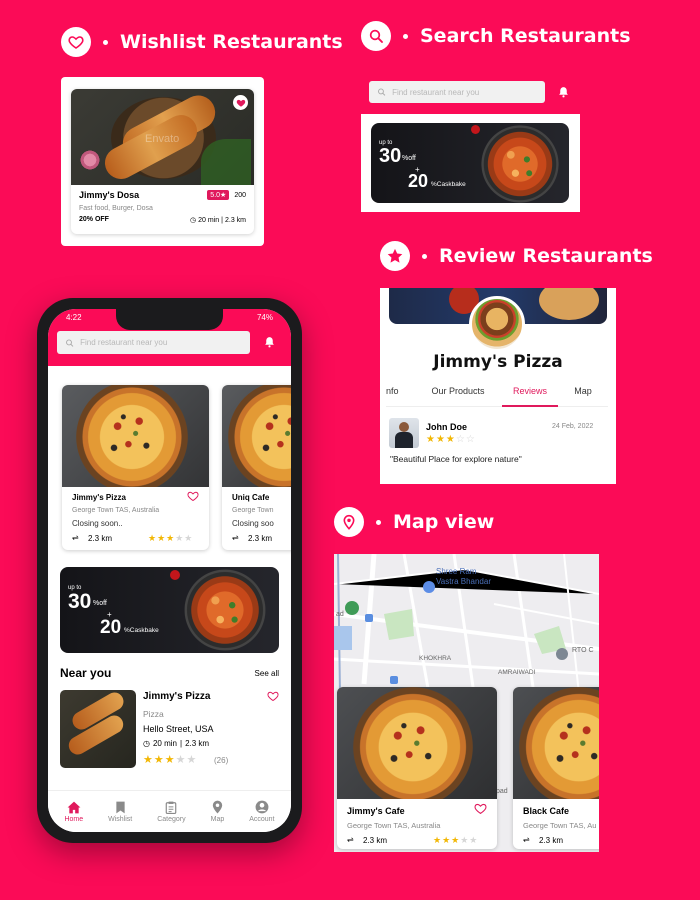 The width and height of the screenshot is (700, 900). I want to click on nav-account: Account, so click(262, 811).